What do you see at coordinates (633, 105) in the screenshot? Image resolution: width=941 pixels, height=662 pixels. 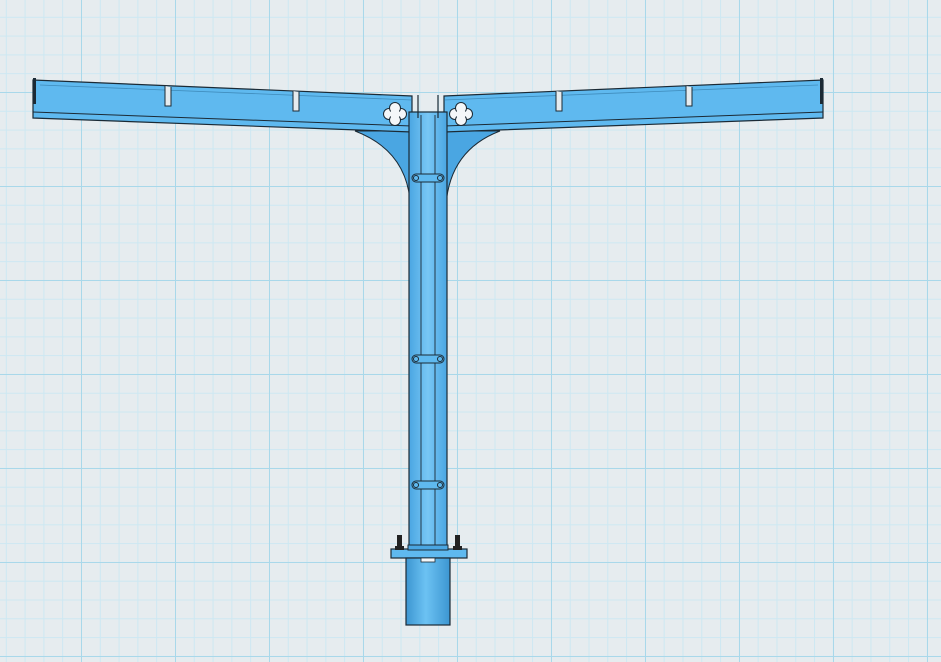 I see `right-arm` at bounding box center [633, 105].